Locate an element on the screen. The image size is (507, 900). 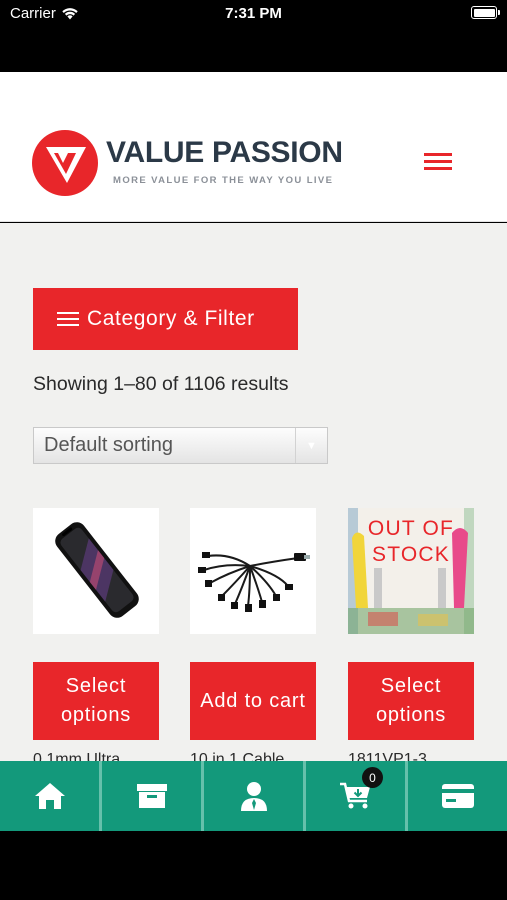
phone-case-image is located at coordinates (97, 570).